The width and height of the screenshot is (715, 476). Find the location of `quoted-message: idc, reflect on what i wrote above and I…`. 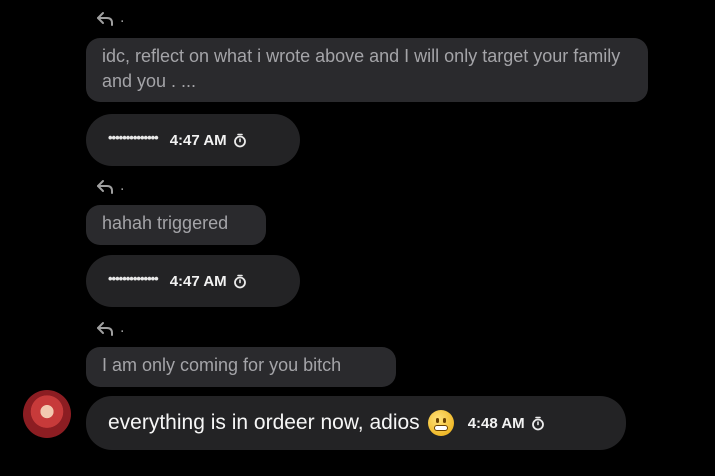

quoted-message: idc, reflect on what i wrote above and I… is located at coordinates (367, 70).